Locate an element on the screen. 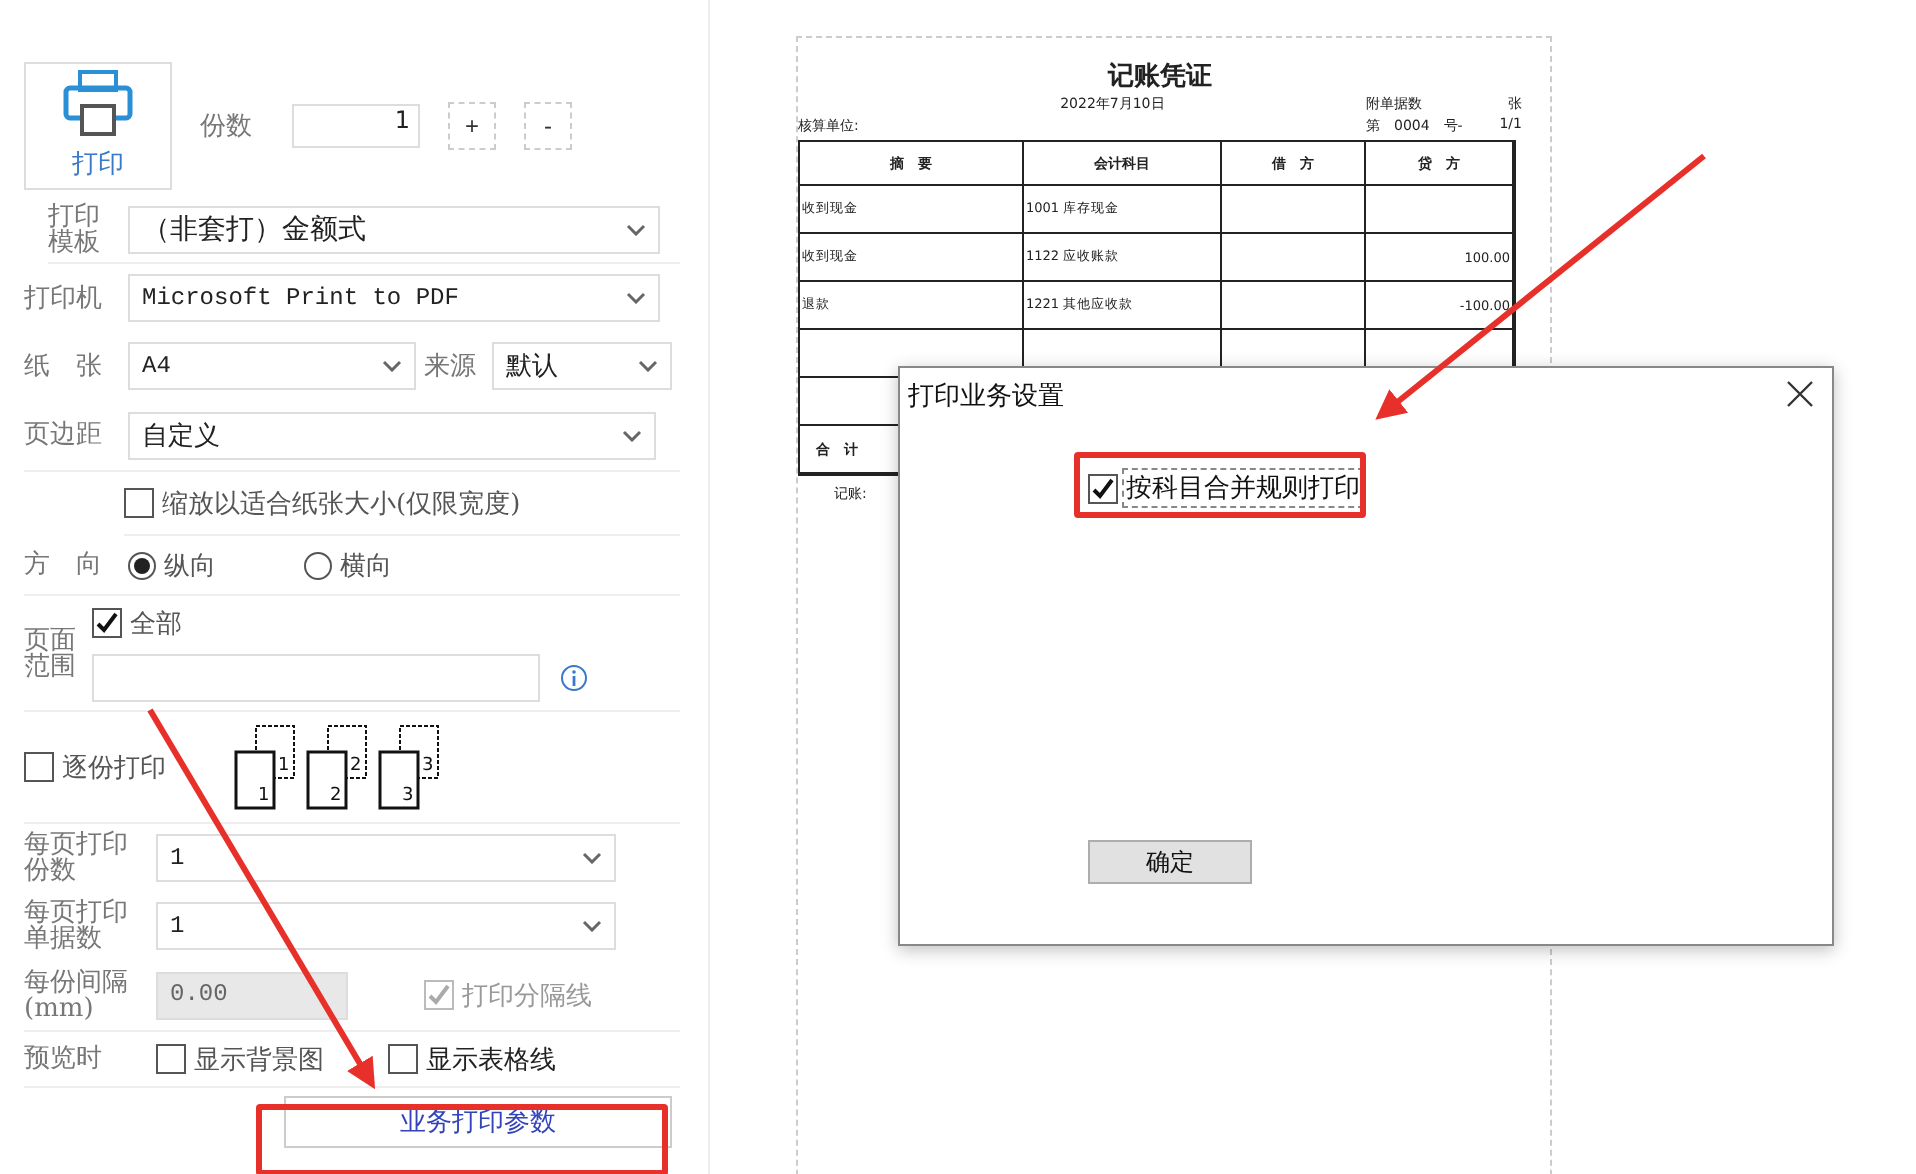  radio-label: 纵向 is located at coordinates (190, 566).